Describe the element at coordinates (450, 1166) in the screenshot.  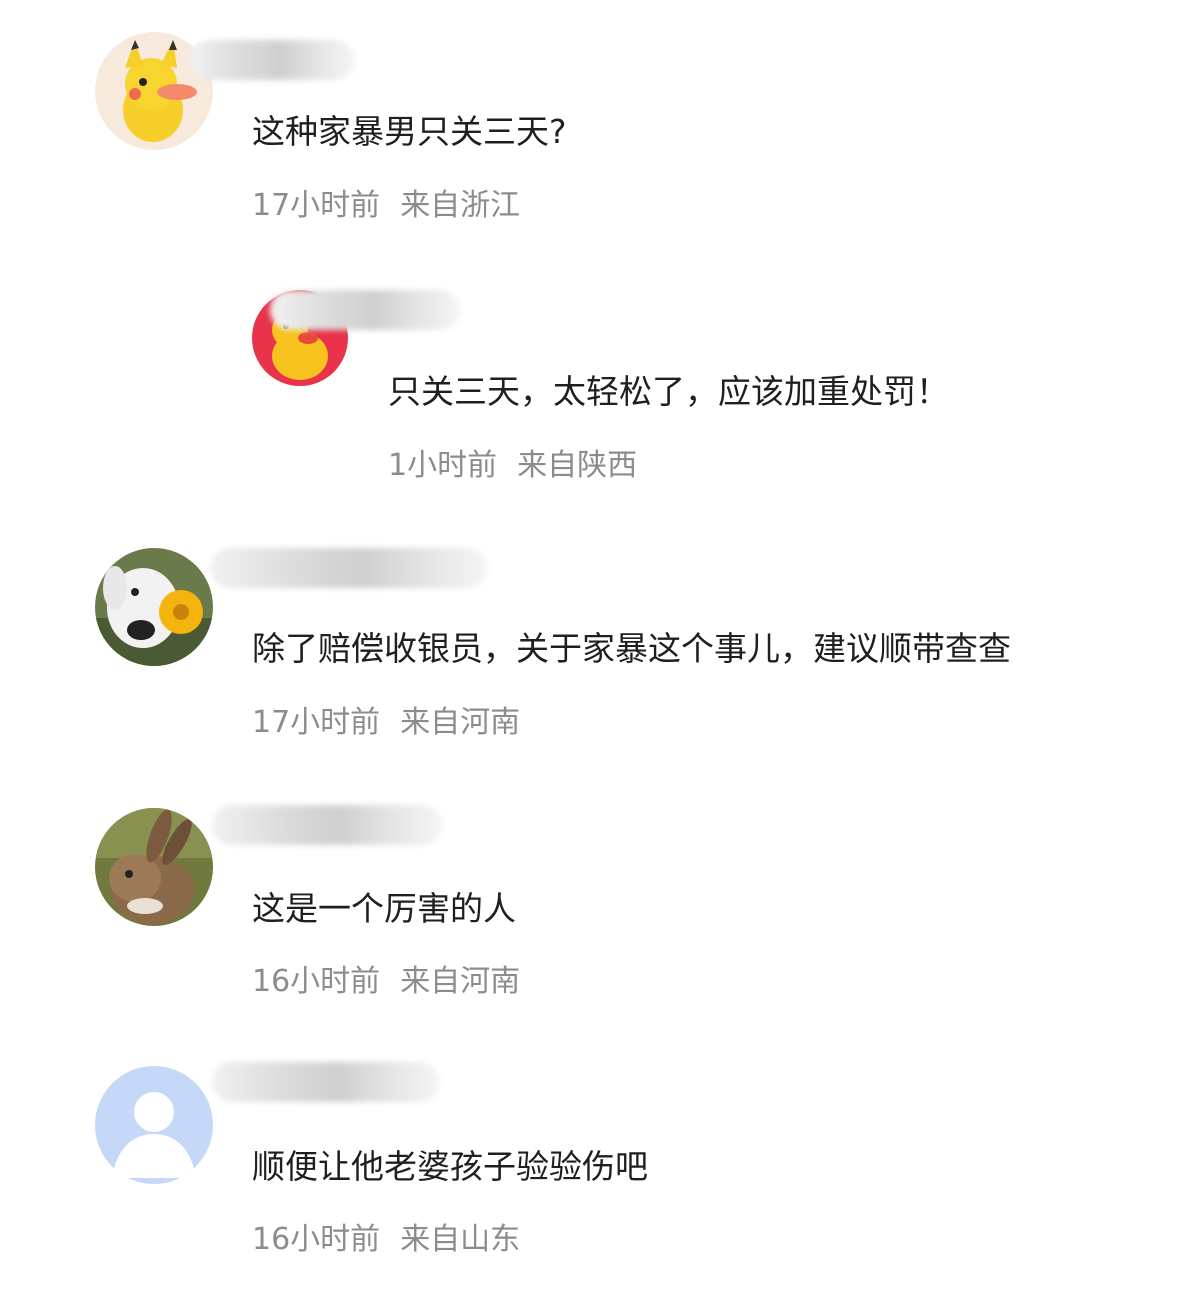
I see `comment-text: 顺便让他老婆孩子验验伤吧` at that location.